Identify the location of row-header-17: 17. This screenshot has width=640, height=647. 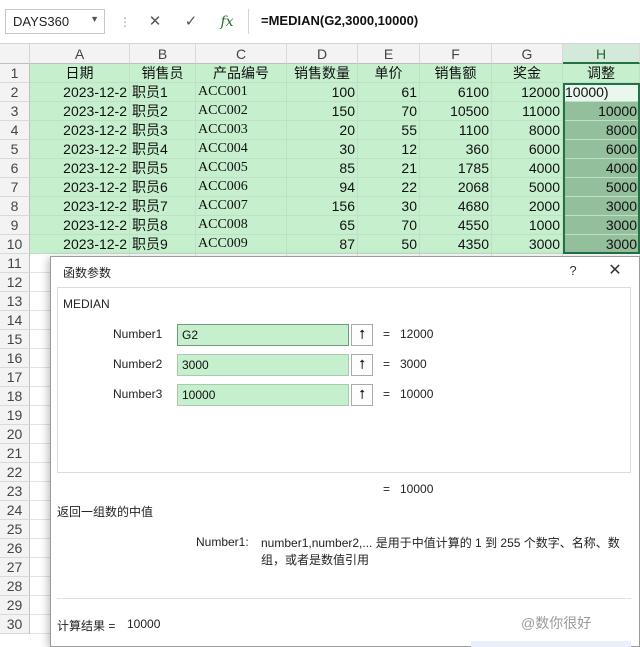
(15, 377).